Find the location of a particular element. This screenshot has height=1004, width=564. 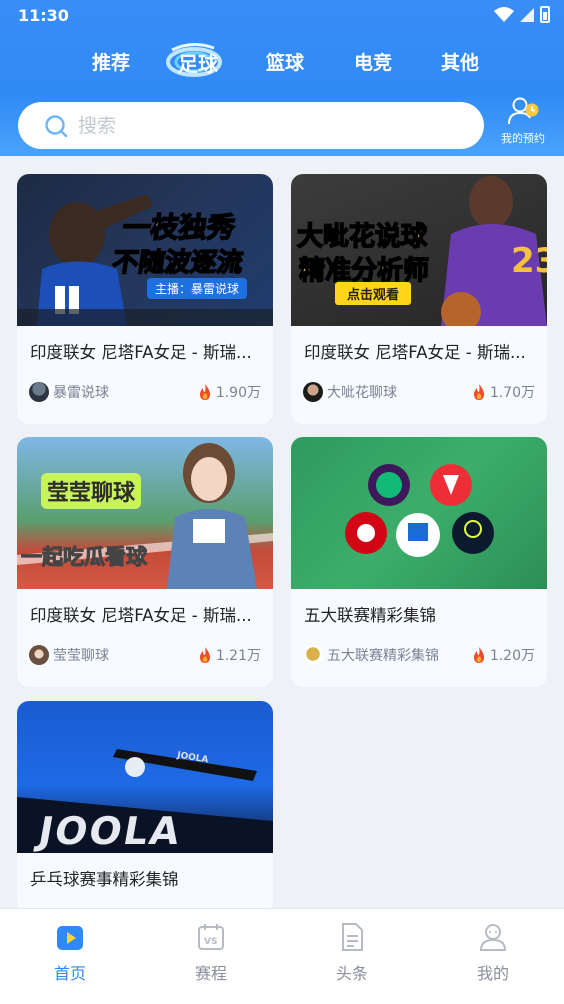

video-thumbnail: 莹莹聊球 一起吃瓜看球 is located at coordinates (145, 513).